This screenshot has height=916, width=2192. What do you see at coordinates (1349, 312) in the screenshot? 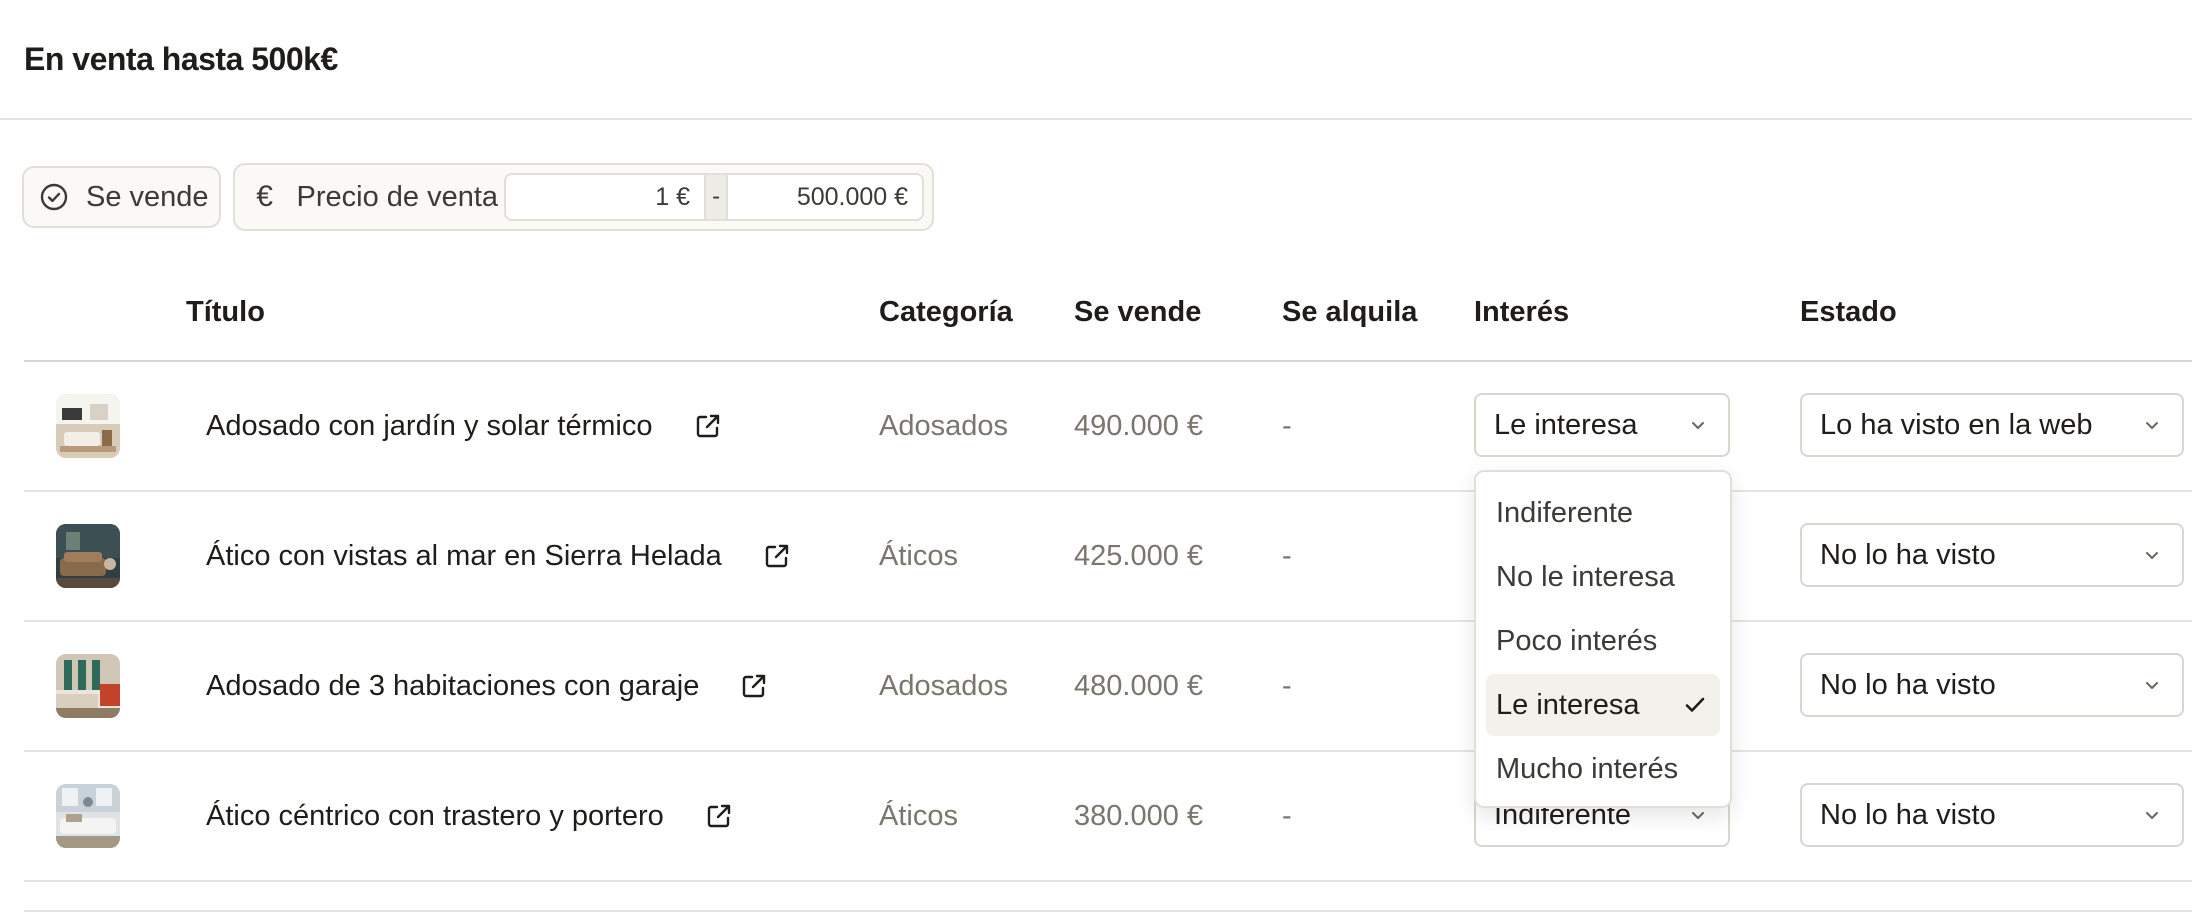
I see `column-header-rent: Se alquila` at bounding box center [1349, 312].